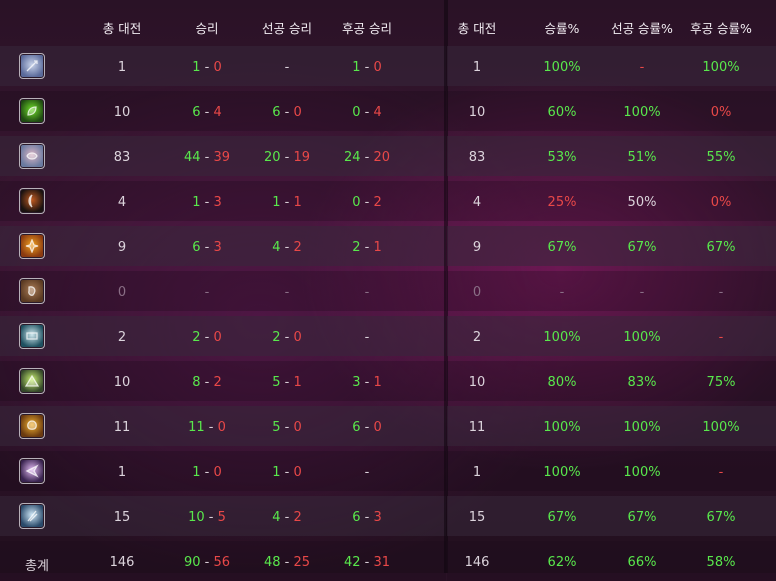  What do you see at coordinates (352, 562) in the screenshot?
I see `win-count: 42` at bounding box center [352, 562].